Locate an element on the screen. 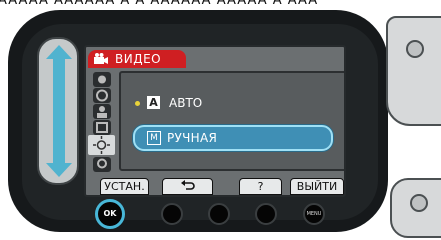 The height and width of the screenshot is (240, 441). slider-track is located at coordinates (59, 112).